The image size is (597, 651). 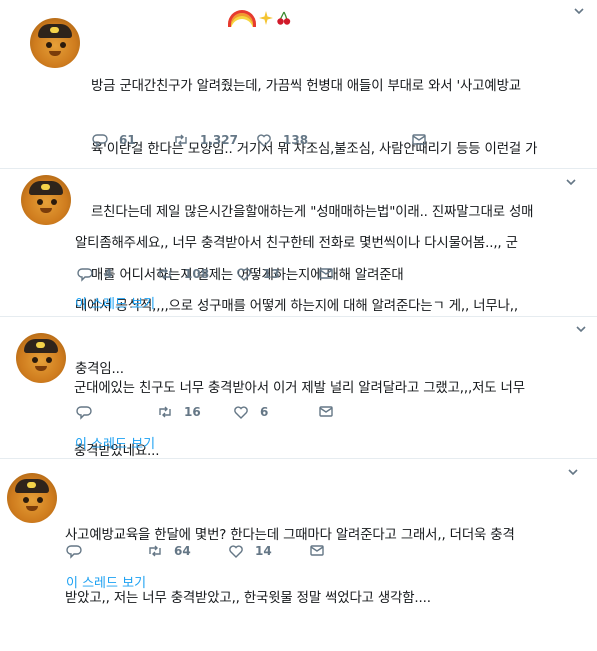 I want to click on tweet-actions: 61 1,327 138, so click(x=242, y=141).